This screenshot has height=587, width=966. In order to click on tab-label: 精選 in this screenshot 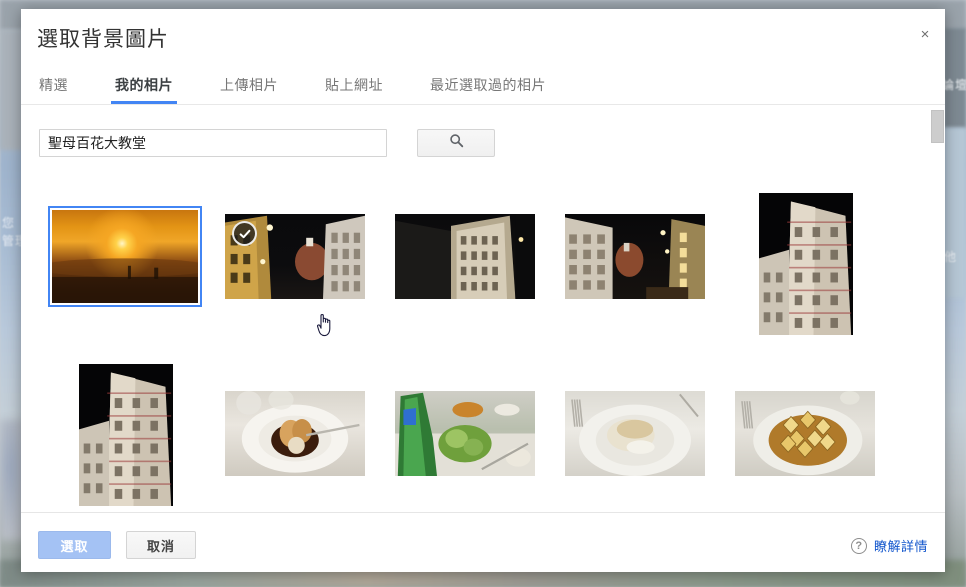, I will do `click(53, 85)`.